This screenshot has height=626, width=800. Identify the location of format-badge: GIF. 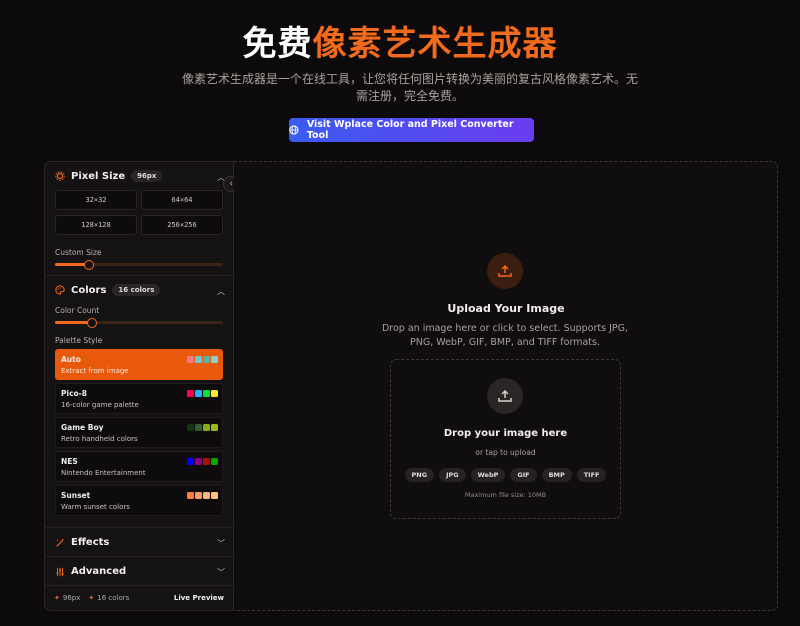
(523, 475).